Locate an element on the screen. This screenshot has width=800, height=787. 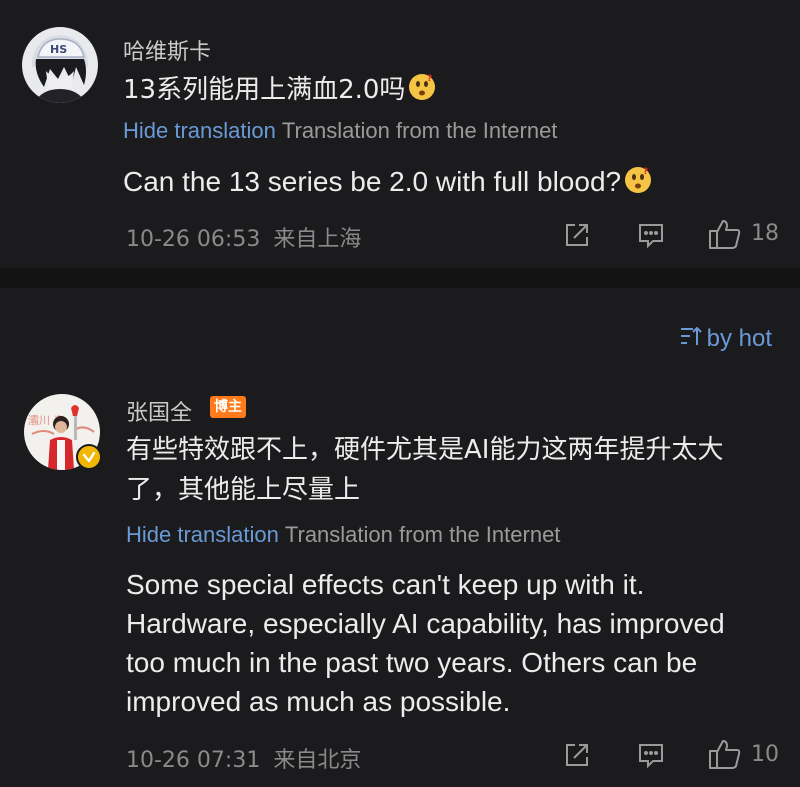
sort-by-hot-button: by hot is located at coordinates (725, 339).